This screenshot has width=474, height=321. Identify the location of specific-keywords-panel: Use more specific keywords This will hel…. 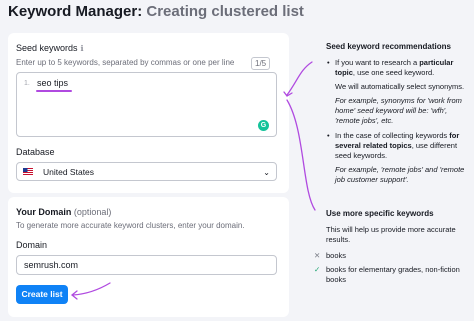
(398, 227).